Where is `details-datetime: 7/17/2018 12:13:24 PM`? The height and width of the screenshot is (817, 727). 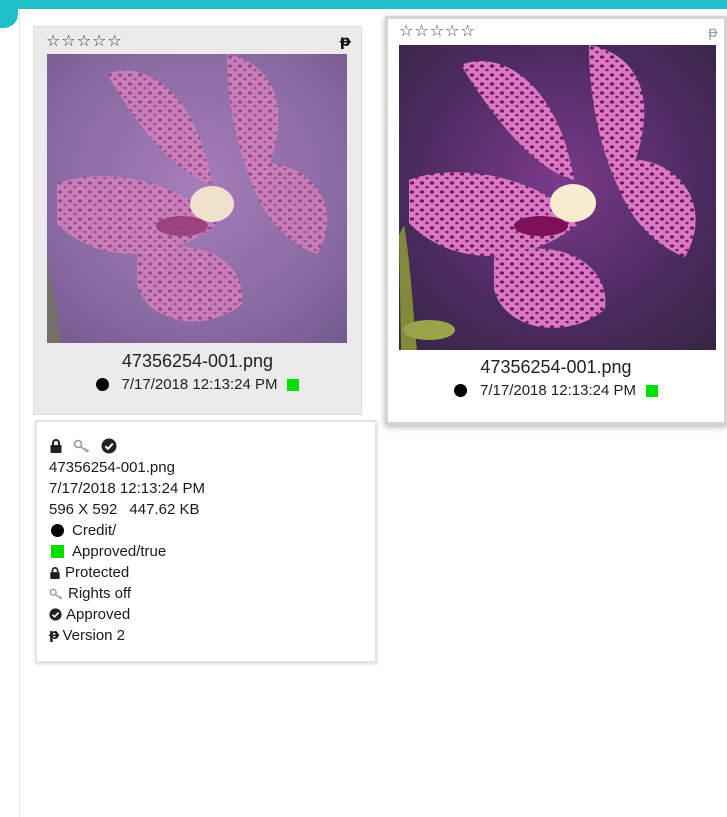
details-datetime: 7/17/2018 12:13:24 PM is located at coordinates (127, 488).